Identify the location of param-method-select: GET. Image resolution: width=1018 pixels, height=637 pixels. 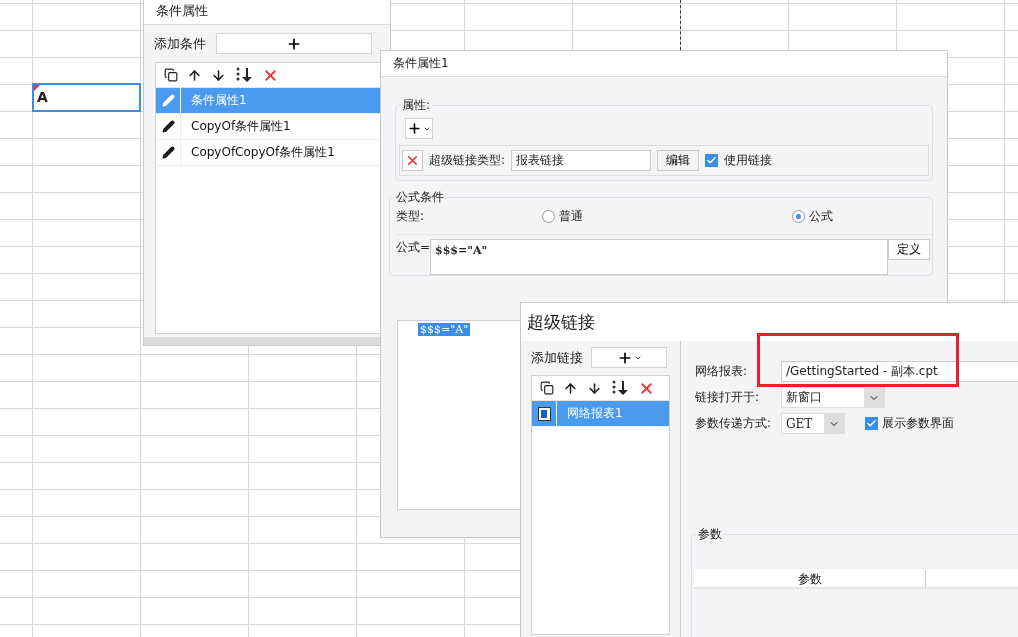
(813, 423).